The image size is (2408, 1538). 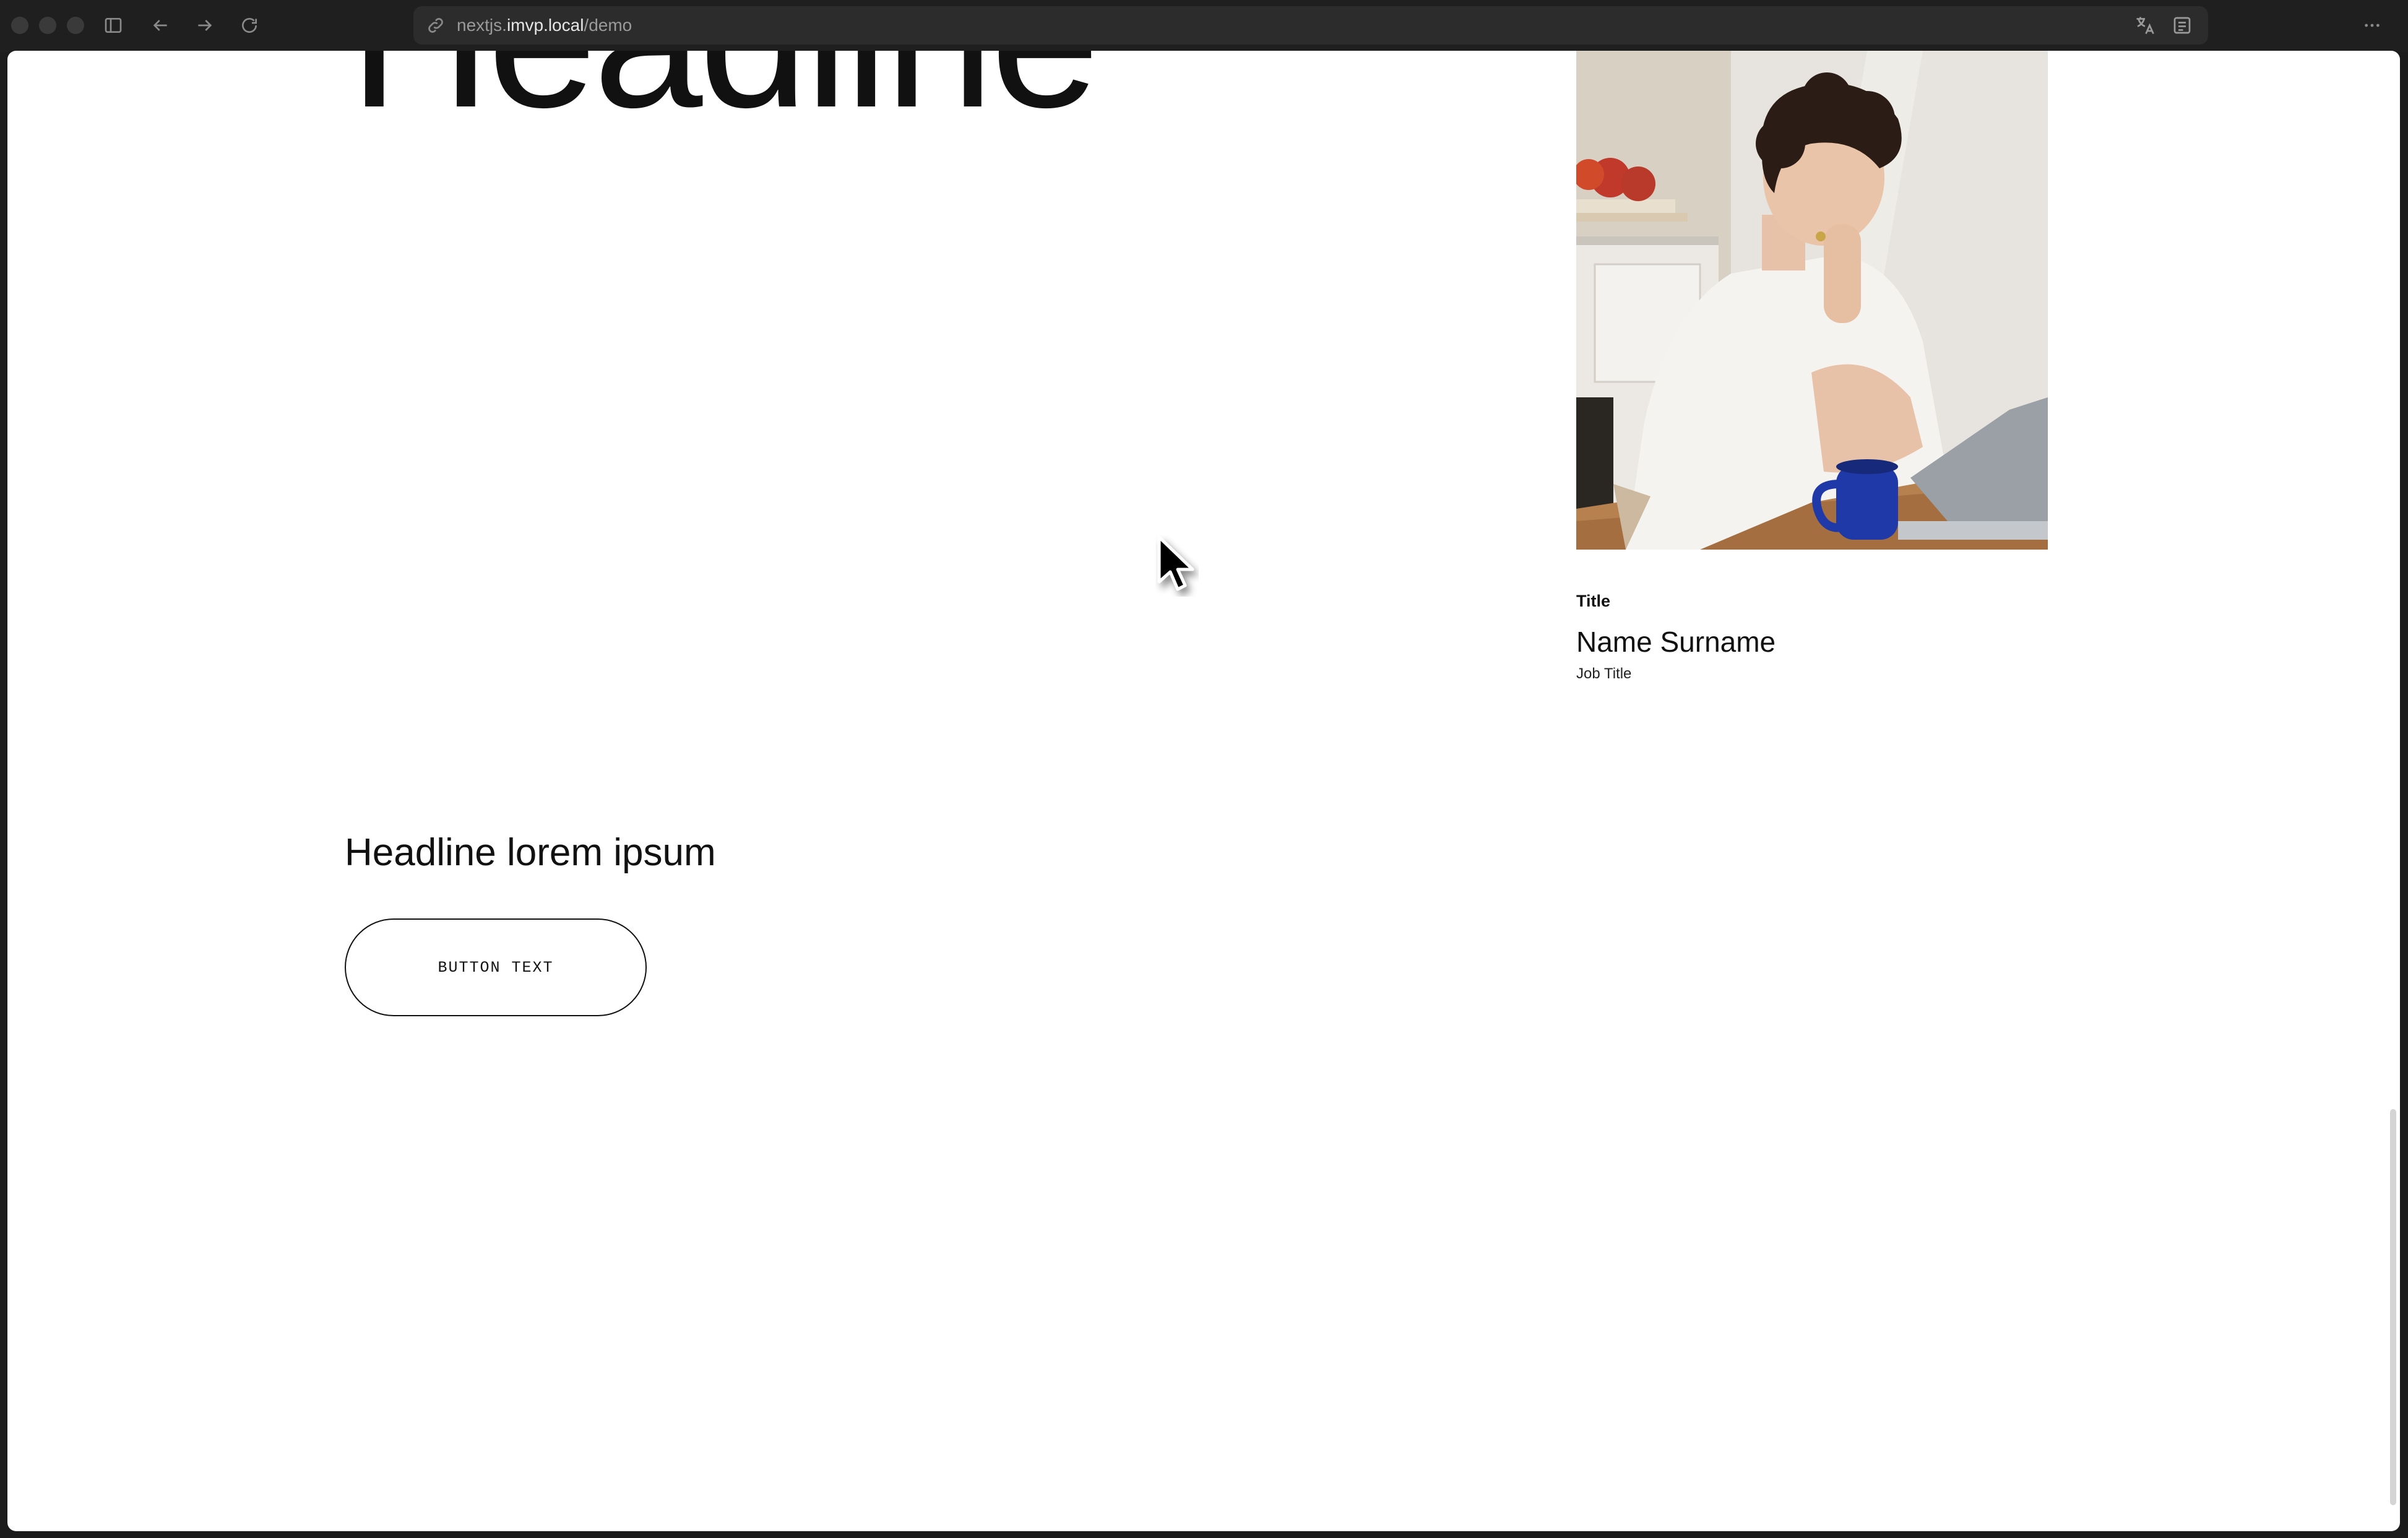 I want to click on scrollbar-thumb, so click(x=2393, y=1307).